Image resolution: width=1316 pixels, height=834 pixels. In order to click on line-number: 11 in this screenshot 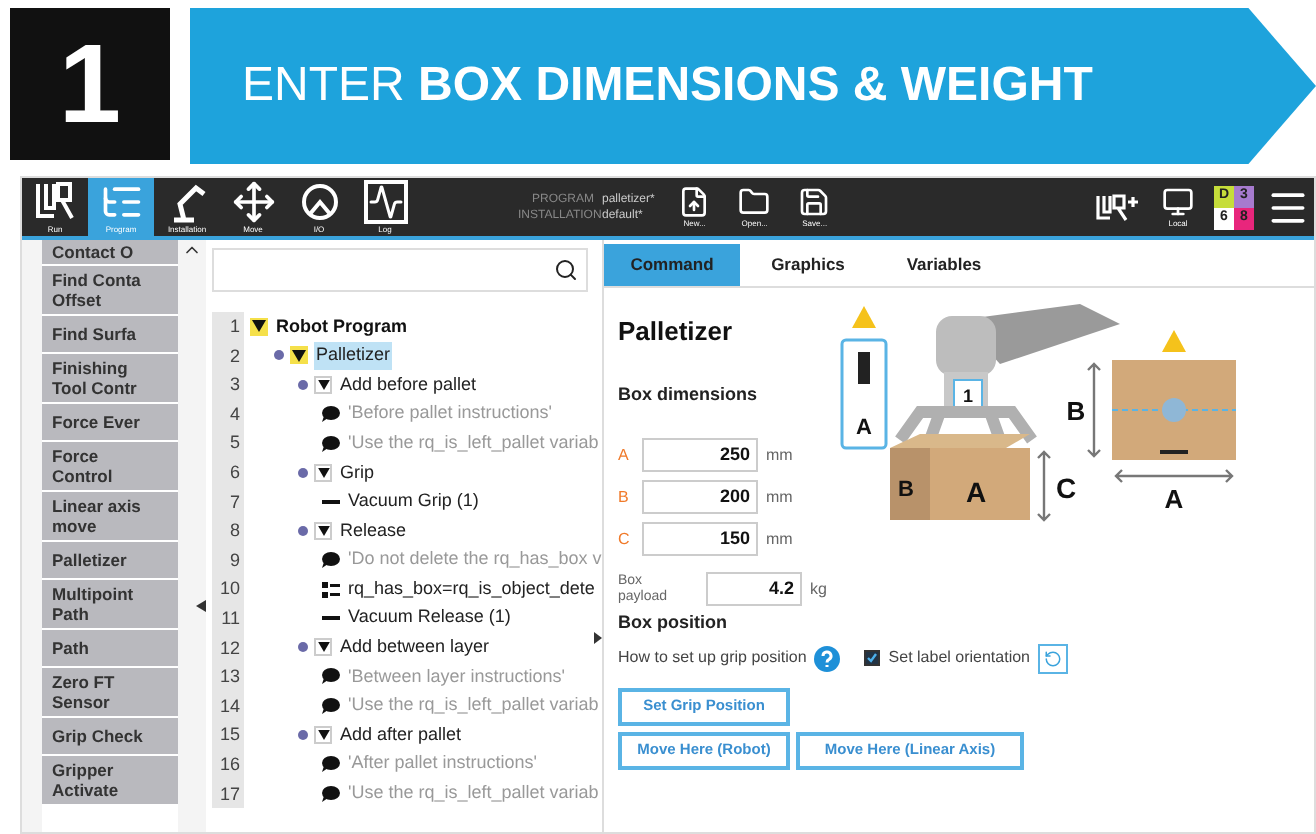, I will do `click(228, 618)`.